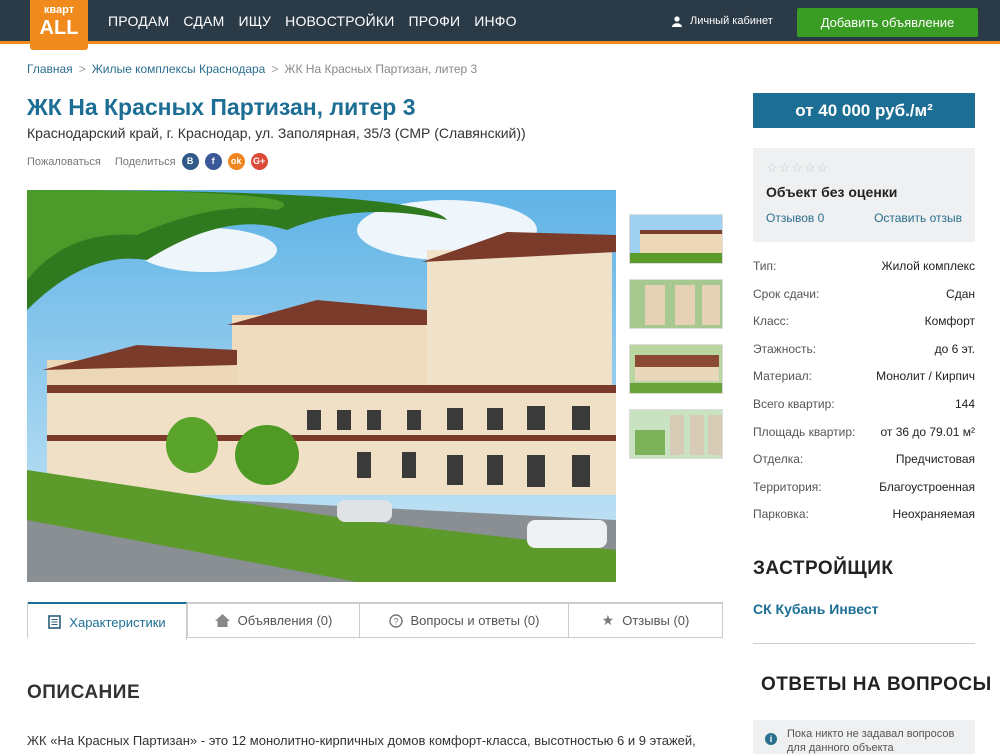 This screenshot has width=1000, height=755. What do you see at coordinates (864, 273) in the screenshot?
I see `property-row: Тип: Жилой комплекс` at bounding box center [864, 273].